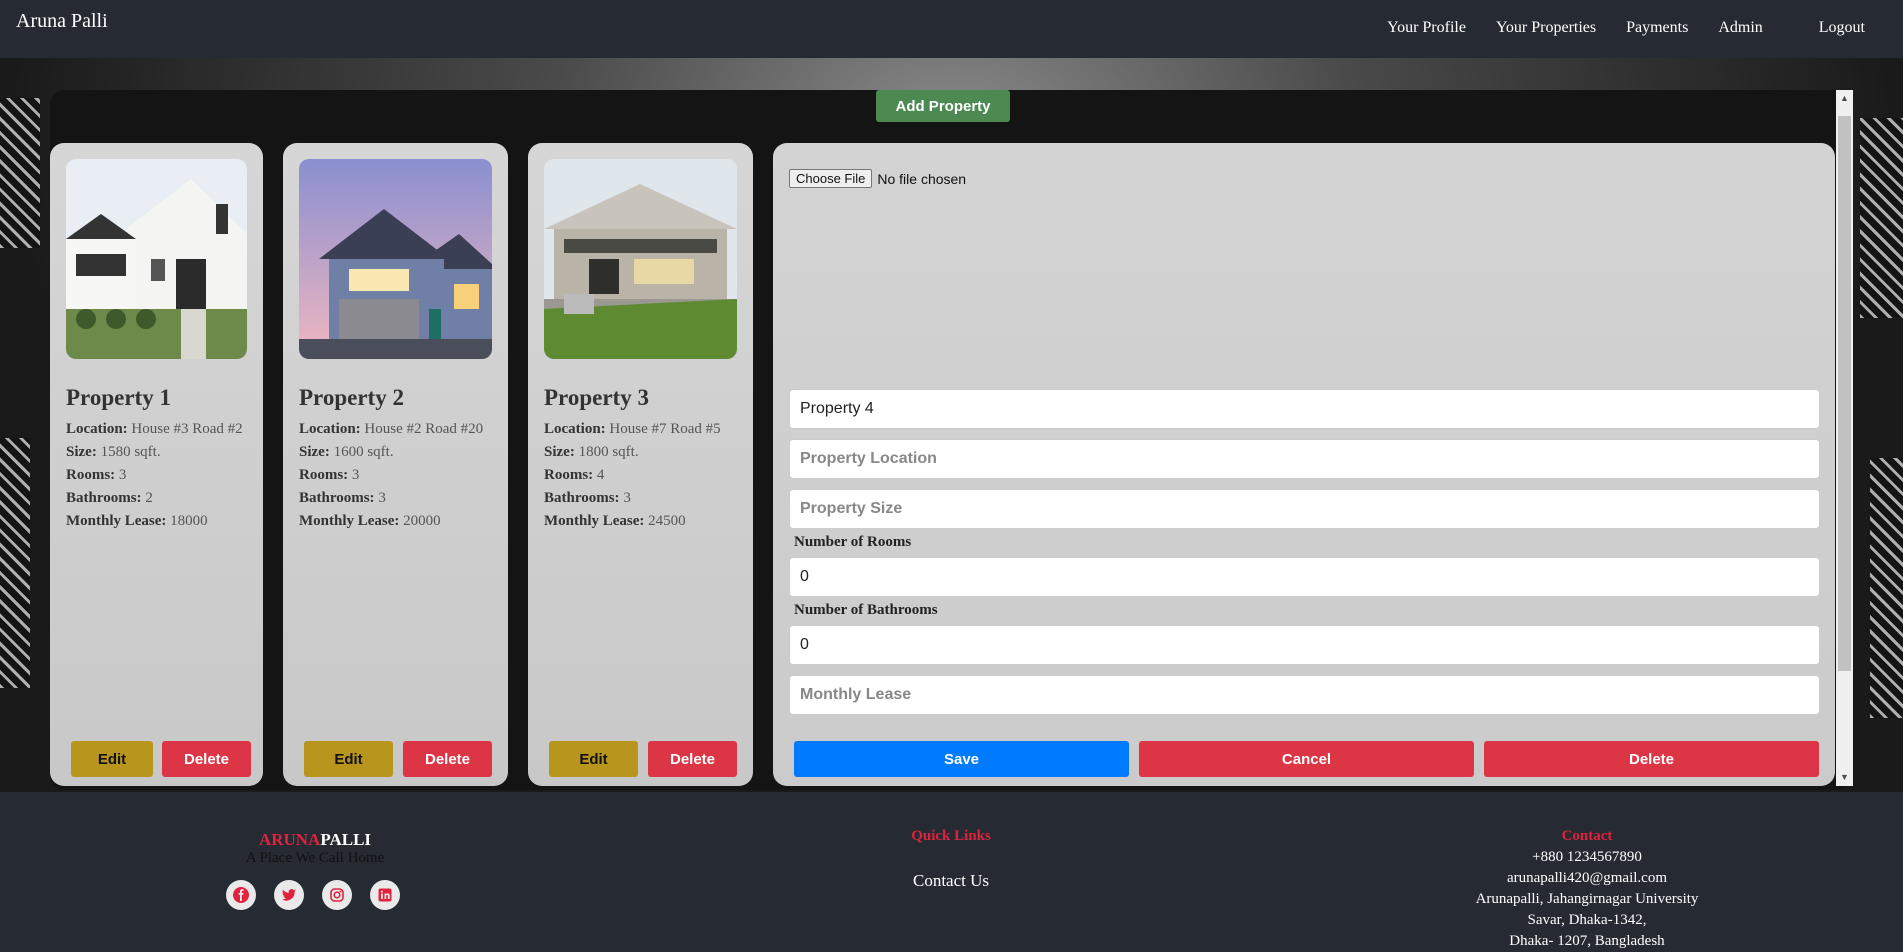 The height and width of the screenshot is (952, 1903). Describe the element at coordinates (600, 475) in the screenshot. I see `property-rooms: 4` at that location.